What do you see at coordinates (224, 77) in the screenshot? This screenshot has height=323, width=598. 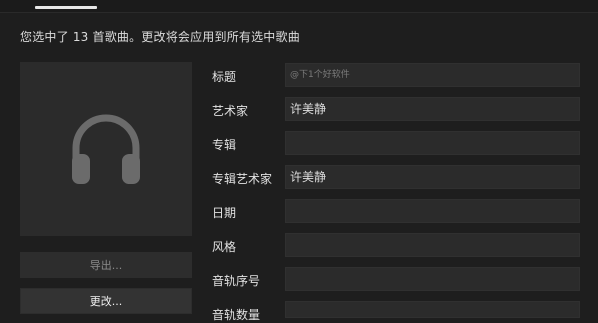 I see `title-label: 标题` at bounding box center [224, 77].